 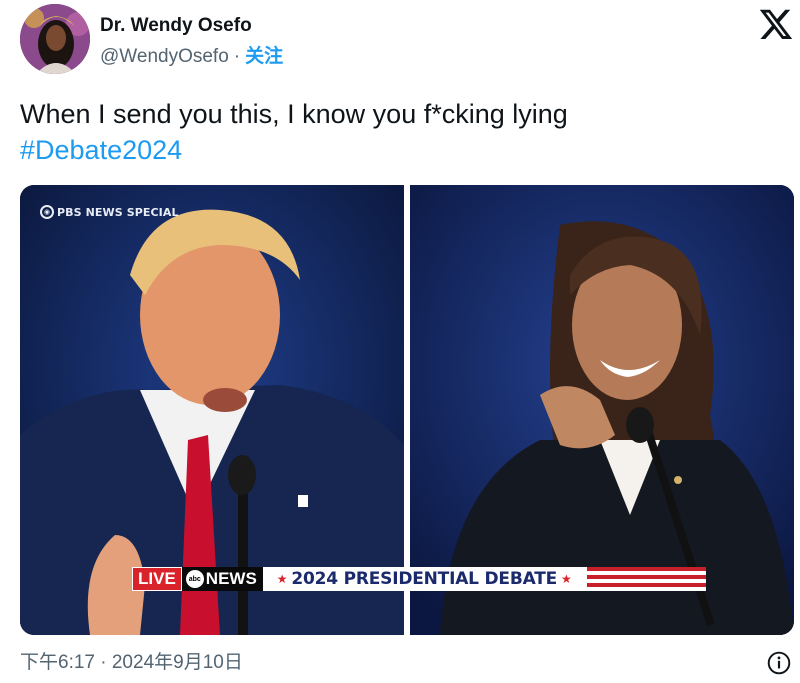 I want to click on flag-stripes, so click(x=645, y=579).